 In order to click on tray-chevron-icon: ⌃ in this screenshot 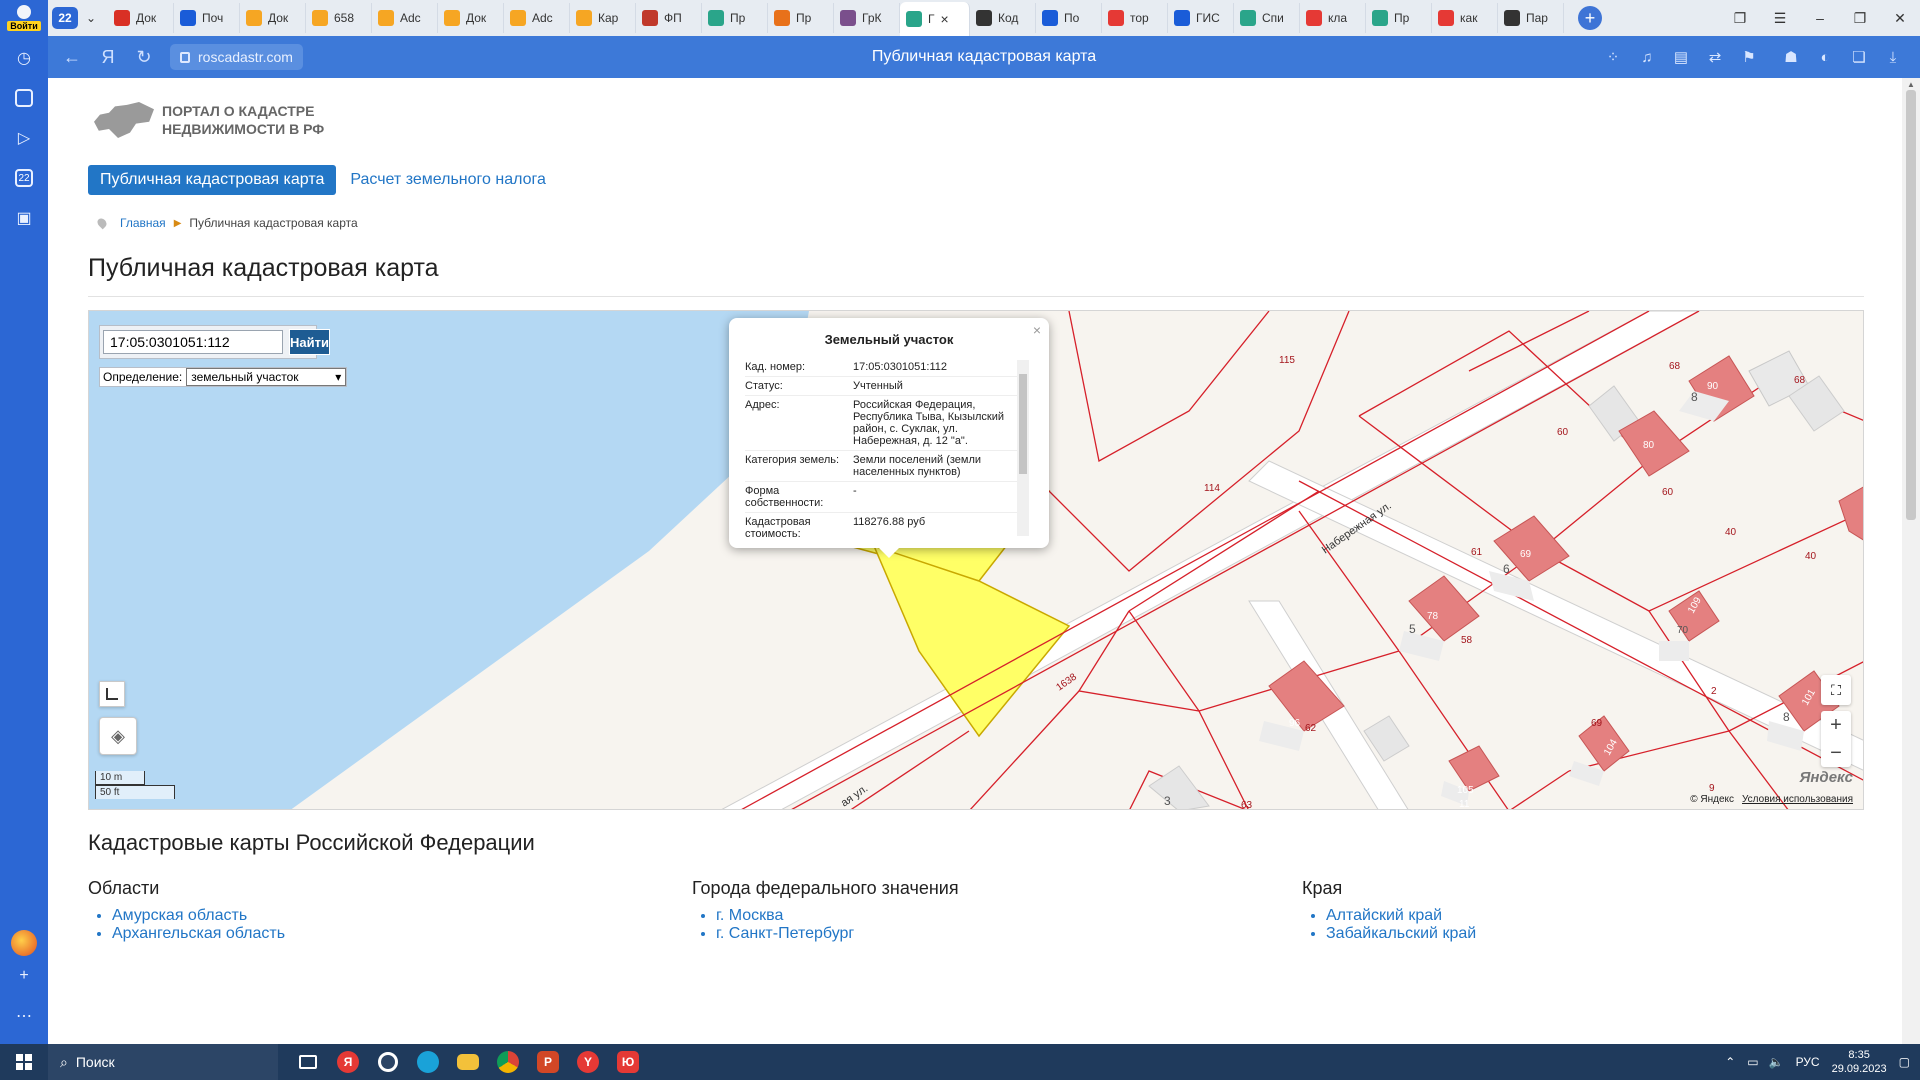, I will do `click(1730, 1062)`.